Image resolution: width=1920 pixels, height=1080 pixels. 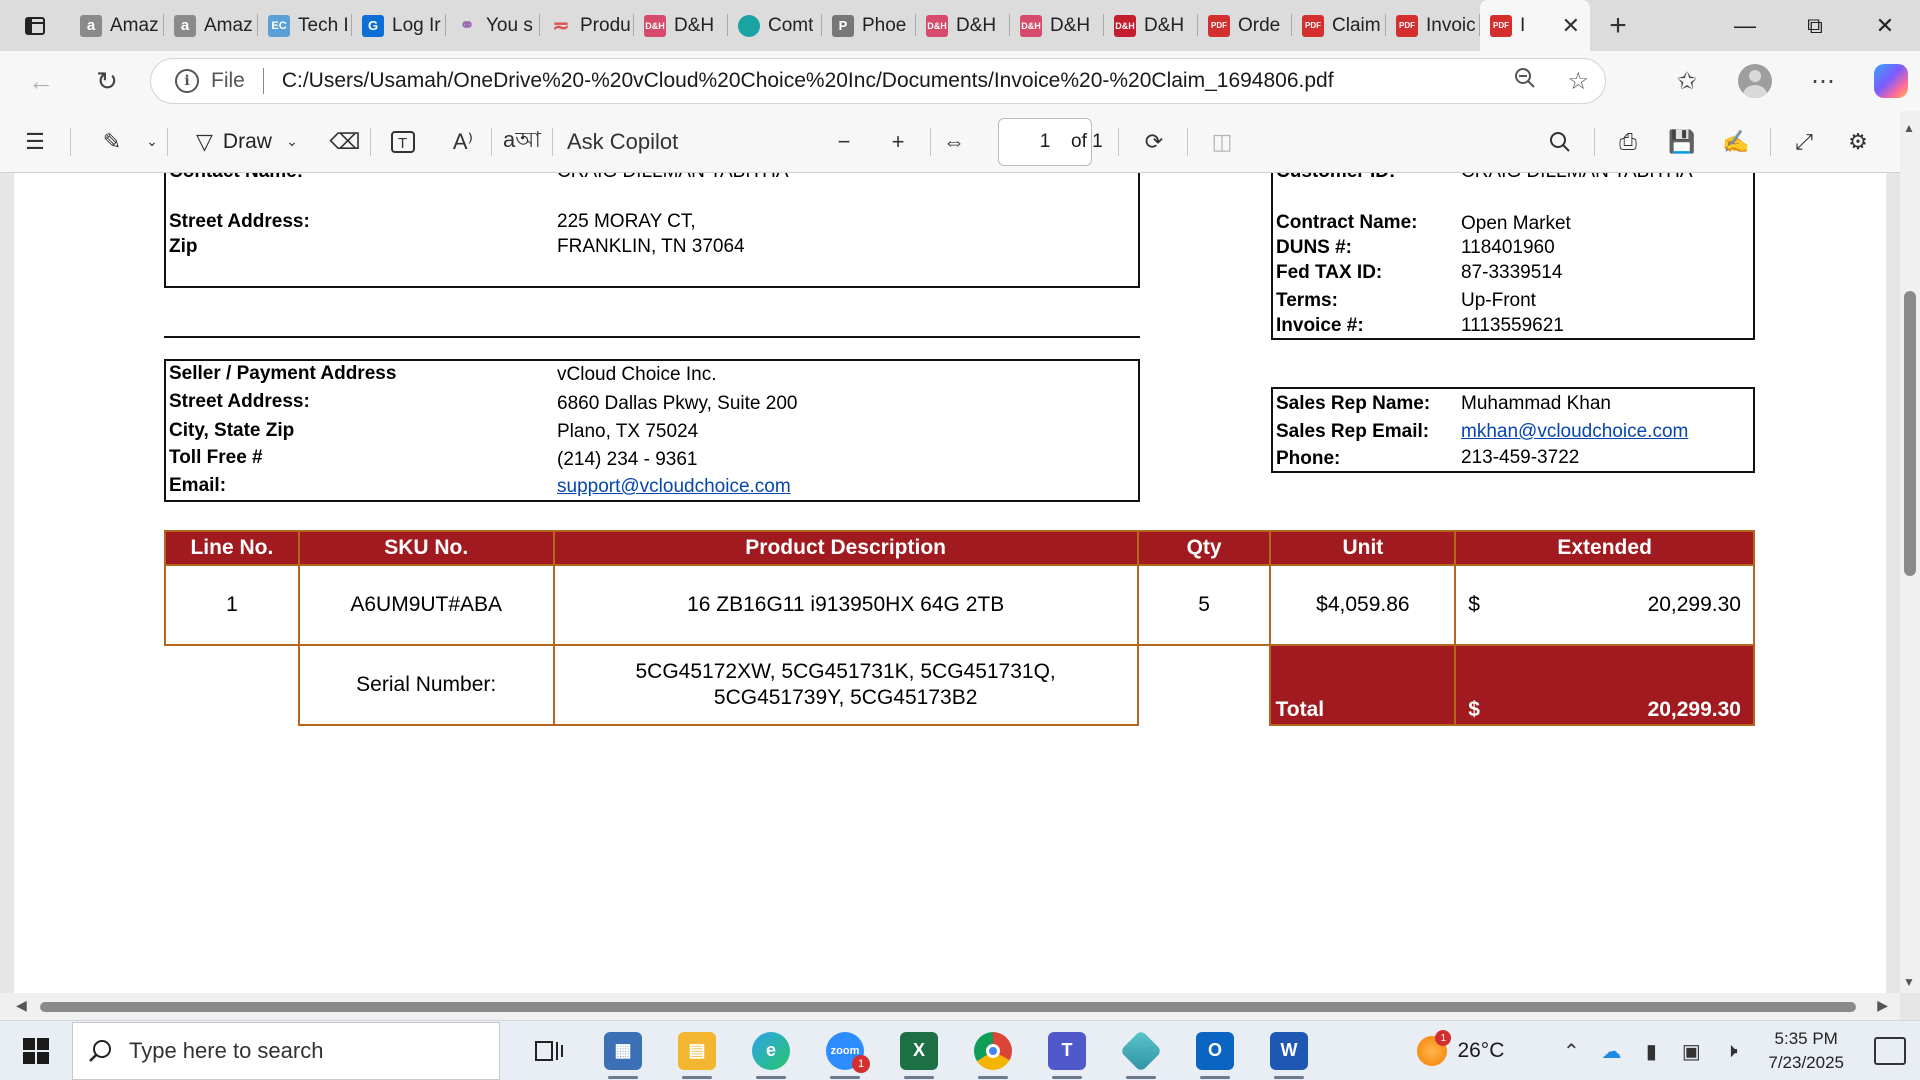 I want to click on translate-icon: aআ, so click(x=522, y=142).